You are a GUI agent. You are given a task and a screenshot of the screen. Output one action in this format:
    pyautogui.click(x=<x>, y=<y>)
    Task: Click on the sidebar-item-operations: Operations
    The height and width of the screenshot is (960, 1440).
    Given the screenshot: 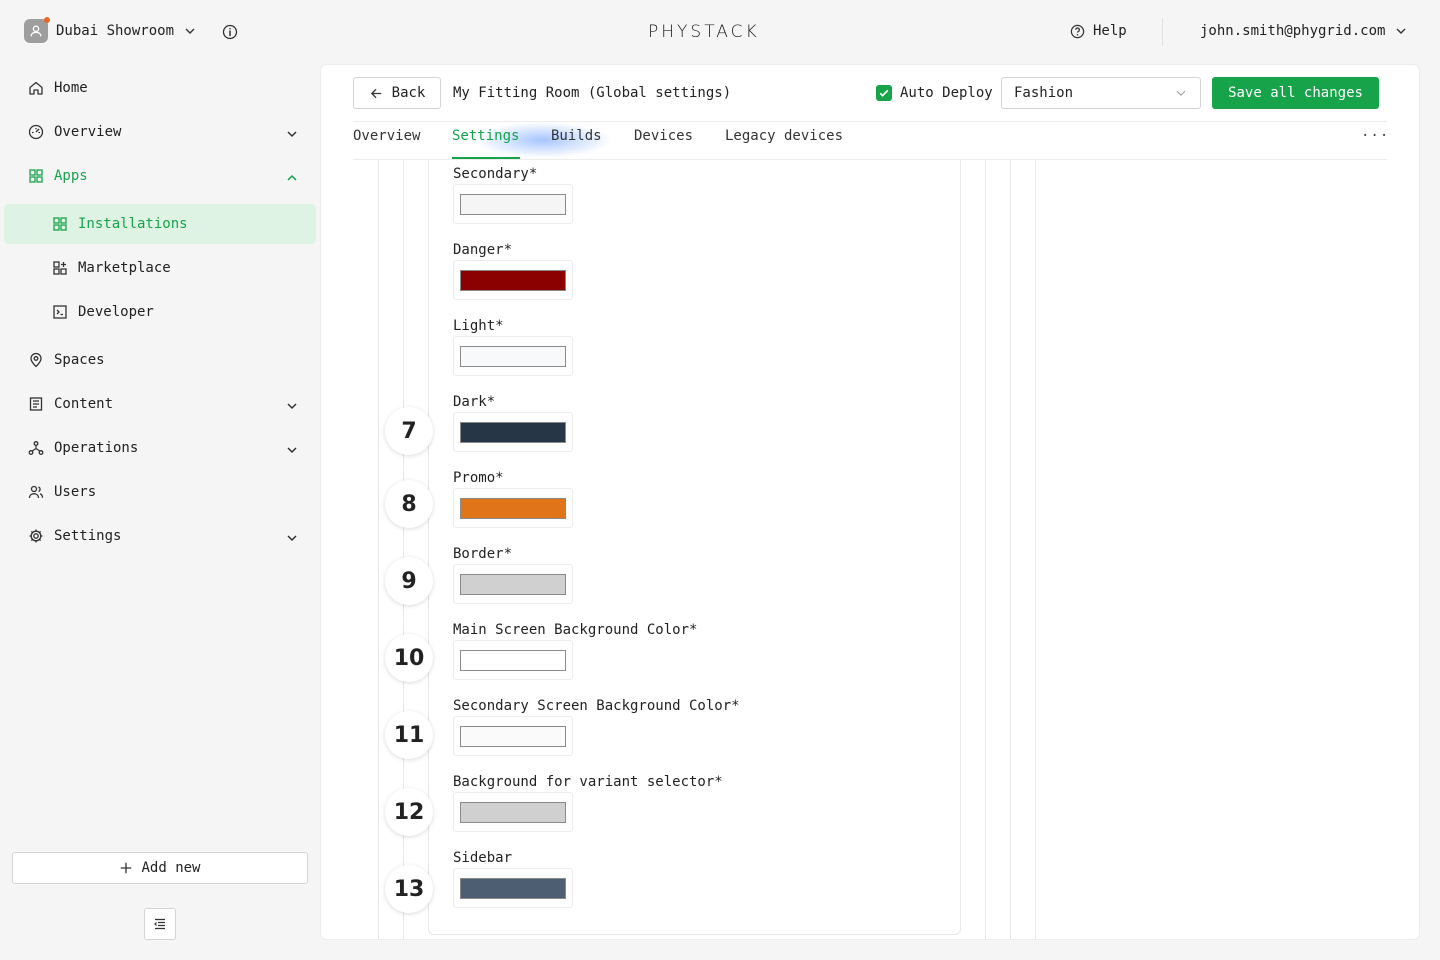 What is the action you would take?
    pyautogui.click(x=164, y=448)
    